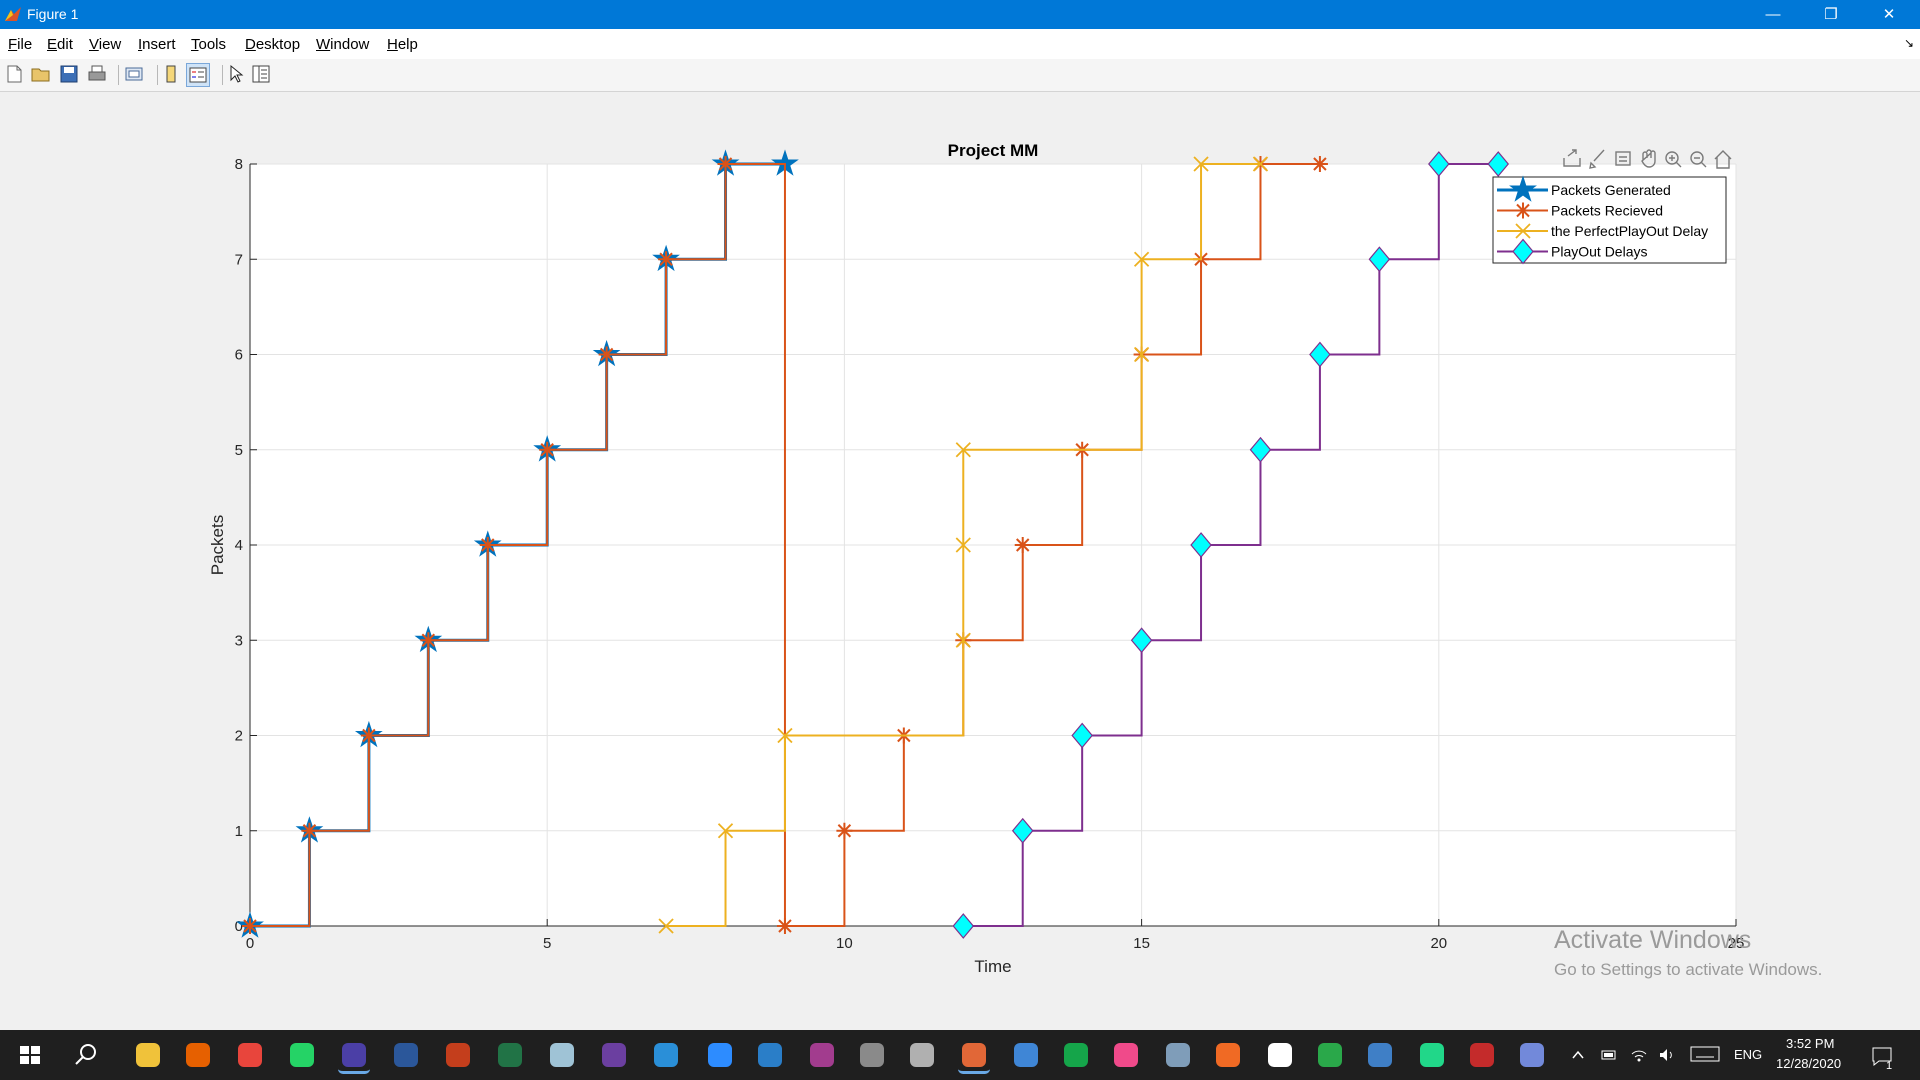 The height and width of the screenshot is (1080, 1920). What do you see at coordinates (1532, 1055) in the screenshot?
I see `discord-icon` at bounding box center [1532, 1055].